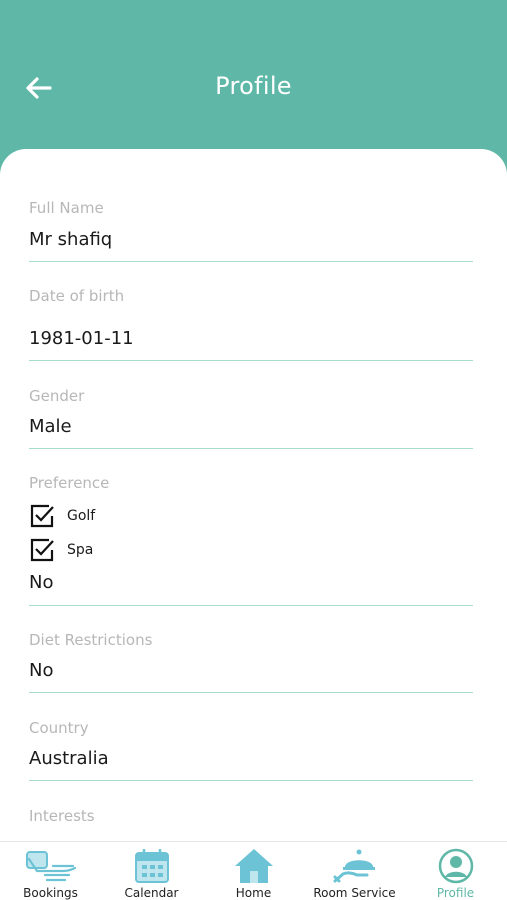 The width and height of the screenshot is (507, 900). What do you see at coordinates (69, 758) in the screenshot?
I see `country-value: Australia` at bounding box center [69, 758].